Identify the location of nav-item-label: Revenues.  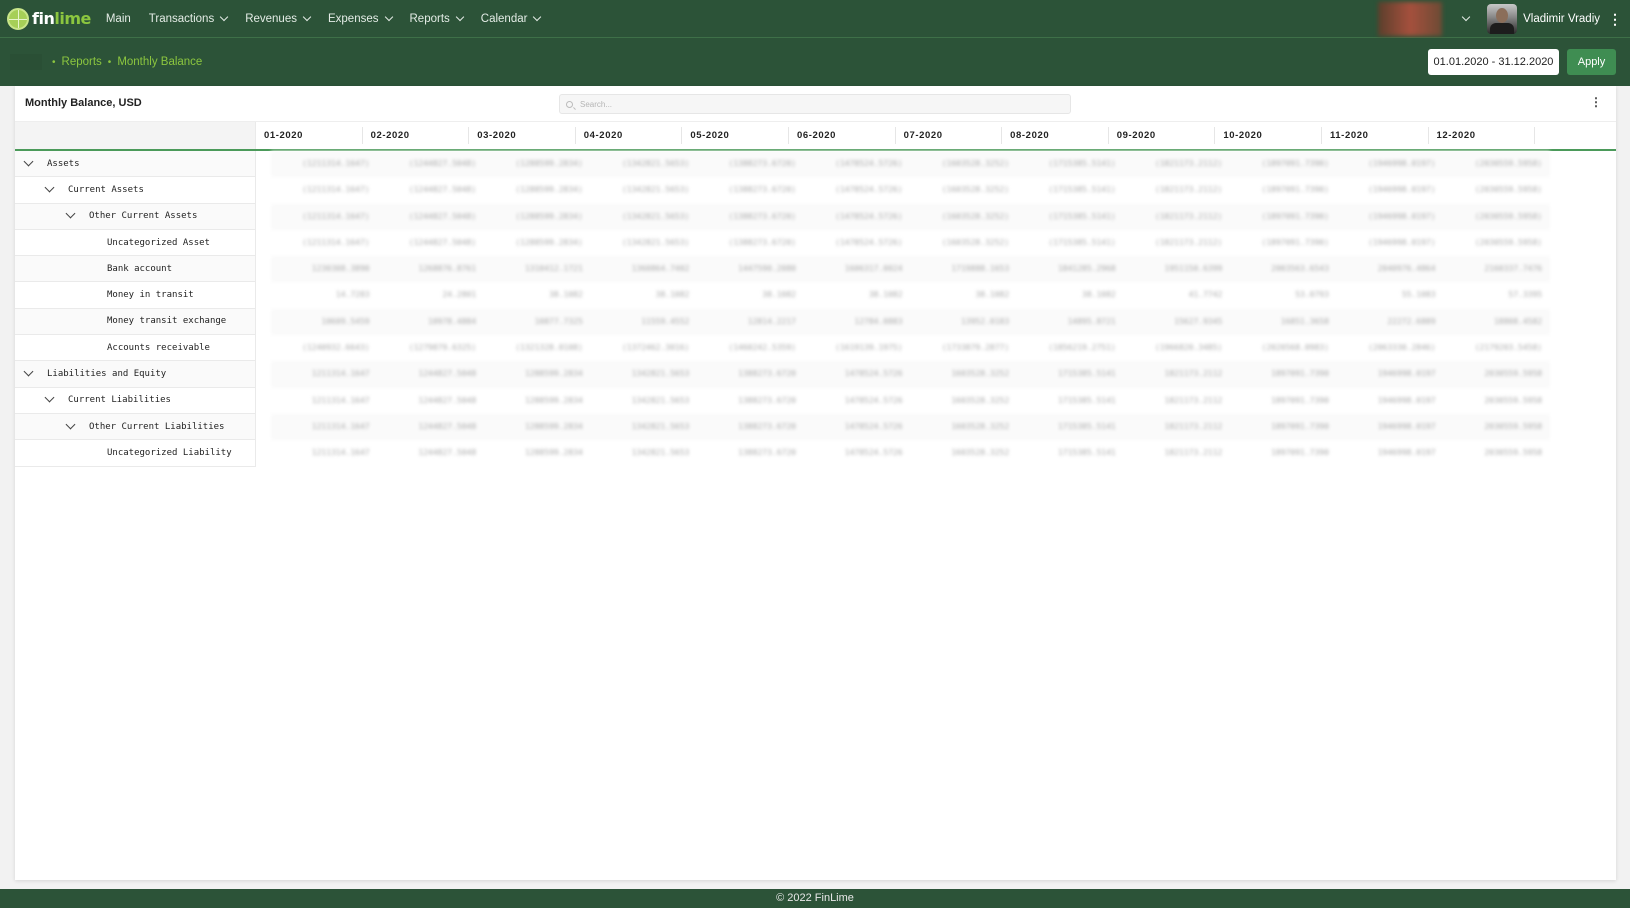
(271, 18).